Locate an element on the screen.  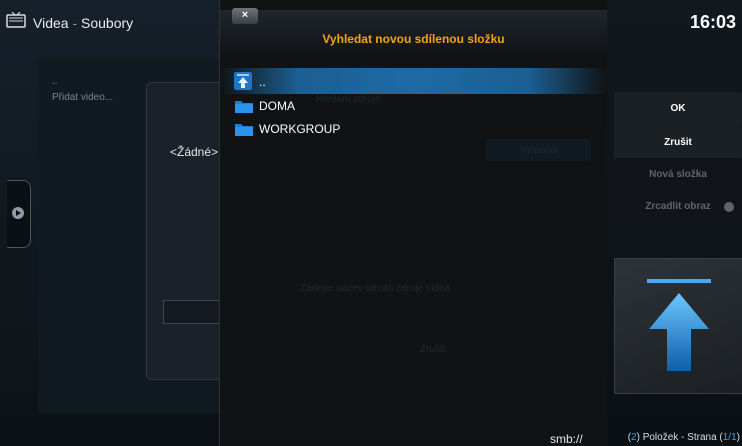
mirror-image-toggle: Zrcadlit obraz is located at coordinates (678, 207).